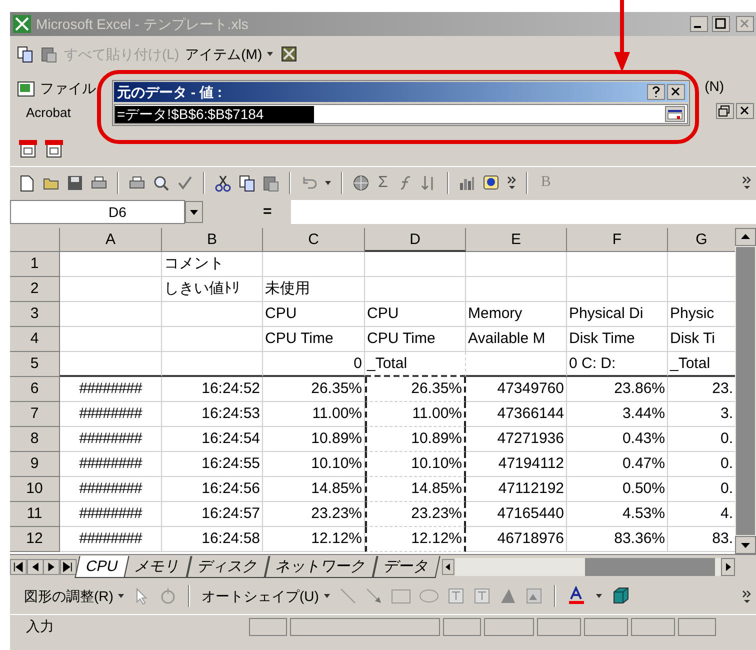 The width and height of the screenshot is (756, 650). Describe the element at coordinates (701, 240) in the screenshot. I see `column-header: G` at that location.